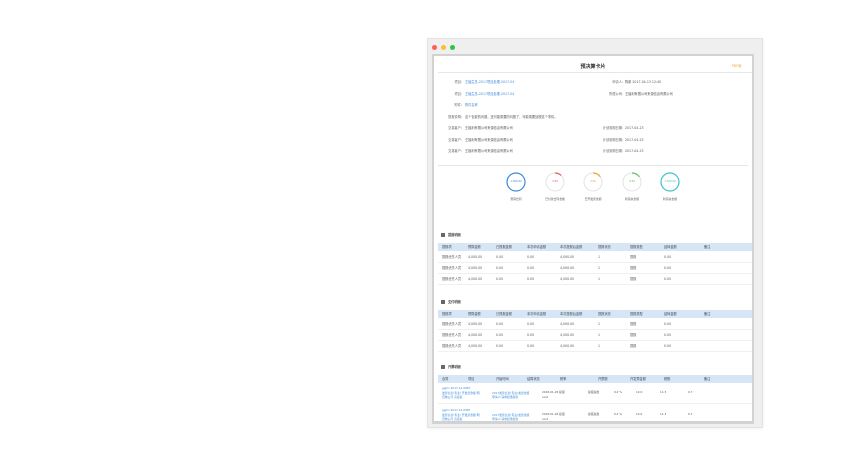  What do you see at coordinates (504, 247) in the screenshot?
I see `column-header: 已提报金额` at bounding box center [504, 247].